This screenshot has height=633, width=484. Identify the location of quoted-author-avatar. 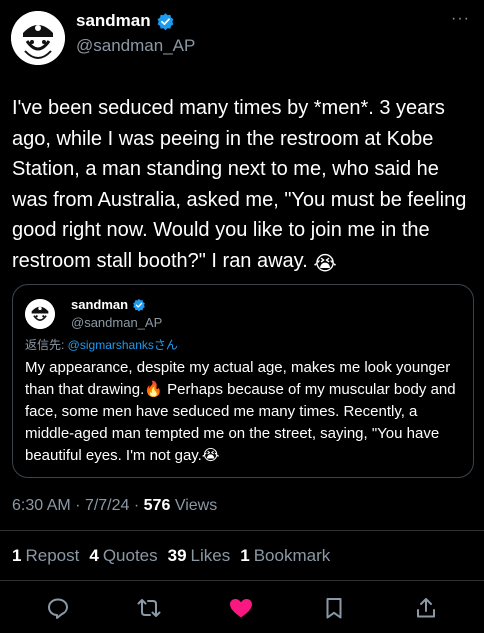
(40, 314).